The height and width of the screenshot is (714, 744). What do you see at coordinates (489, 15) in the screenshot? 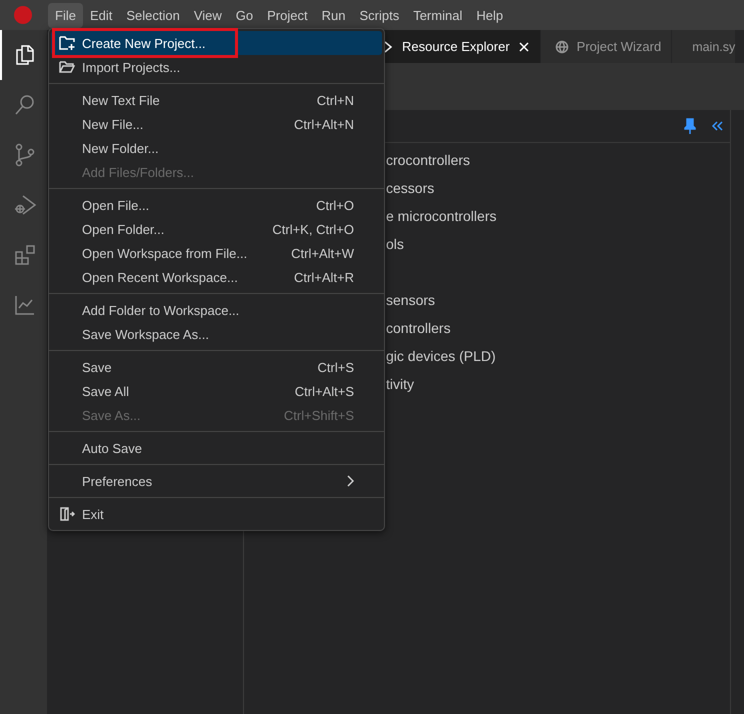
I see `menu-bar-item: Help` at bounding box center [489, 15].